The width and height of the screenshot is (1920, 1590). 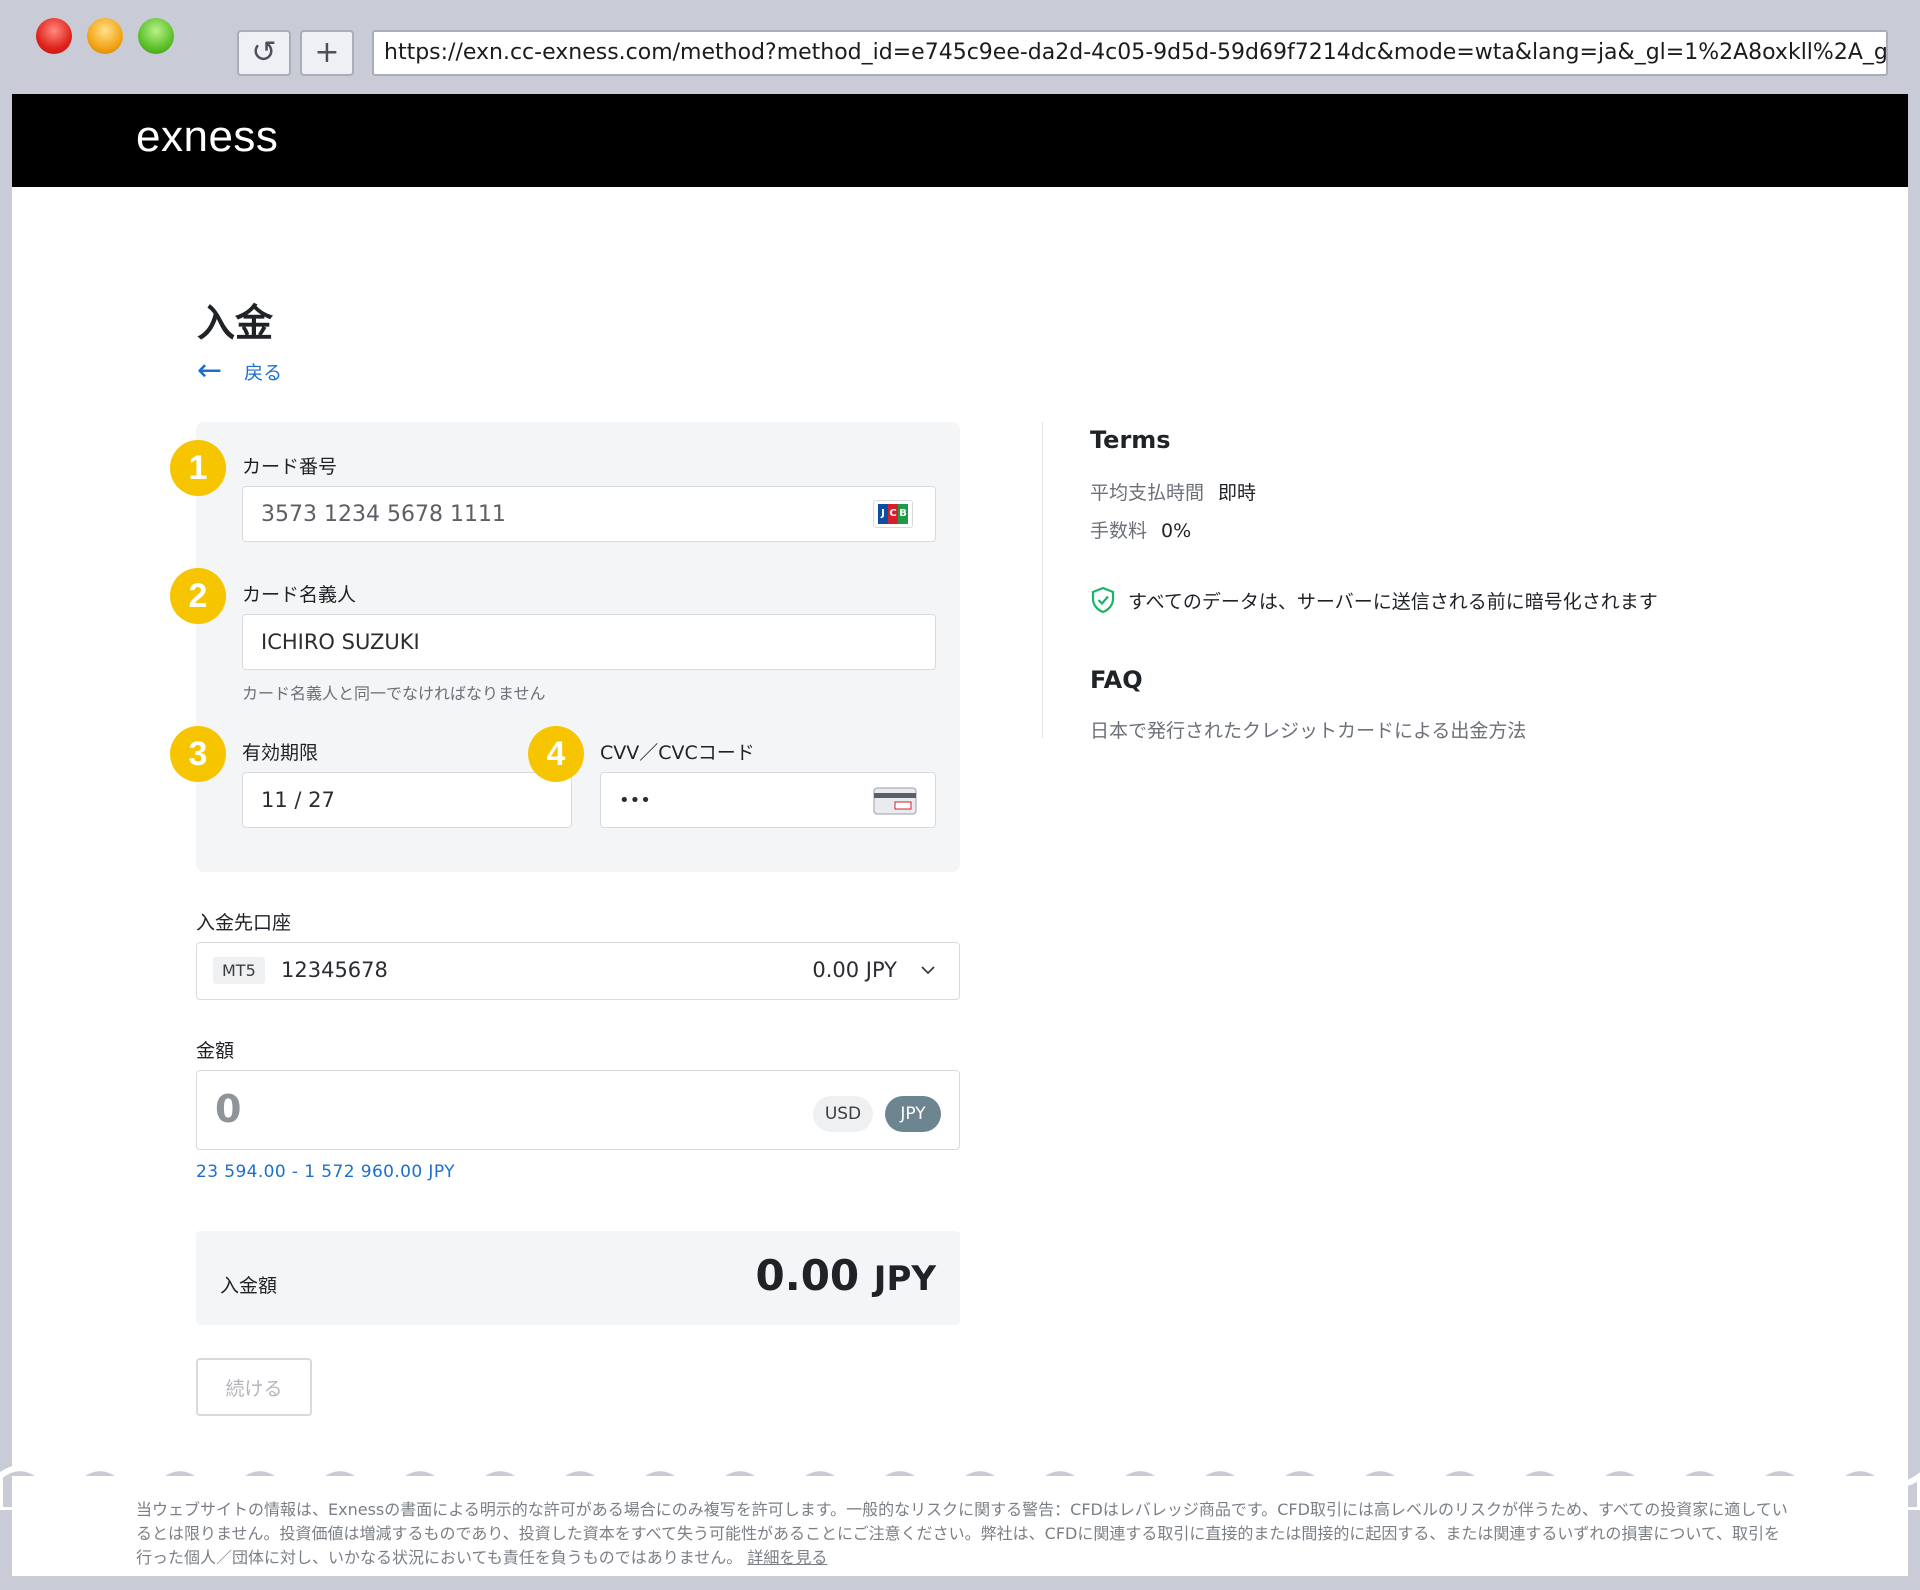 I want to click on total-currency: JPY, so click(x=904, y=1279).